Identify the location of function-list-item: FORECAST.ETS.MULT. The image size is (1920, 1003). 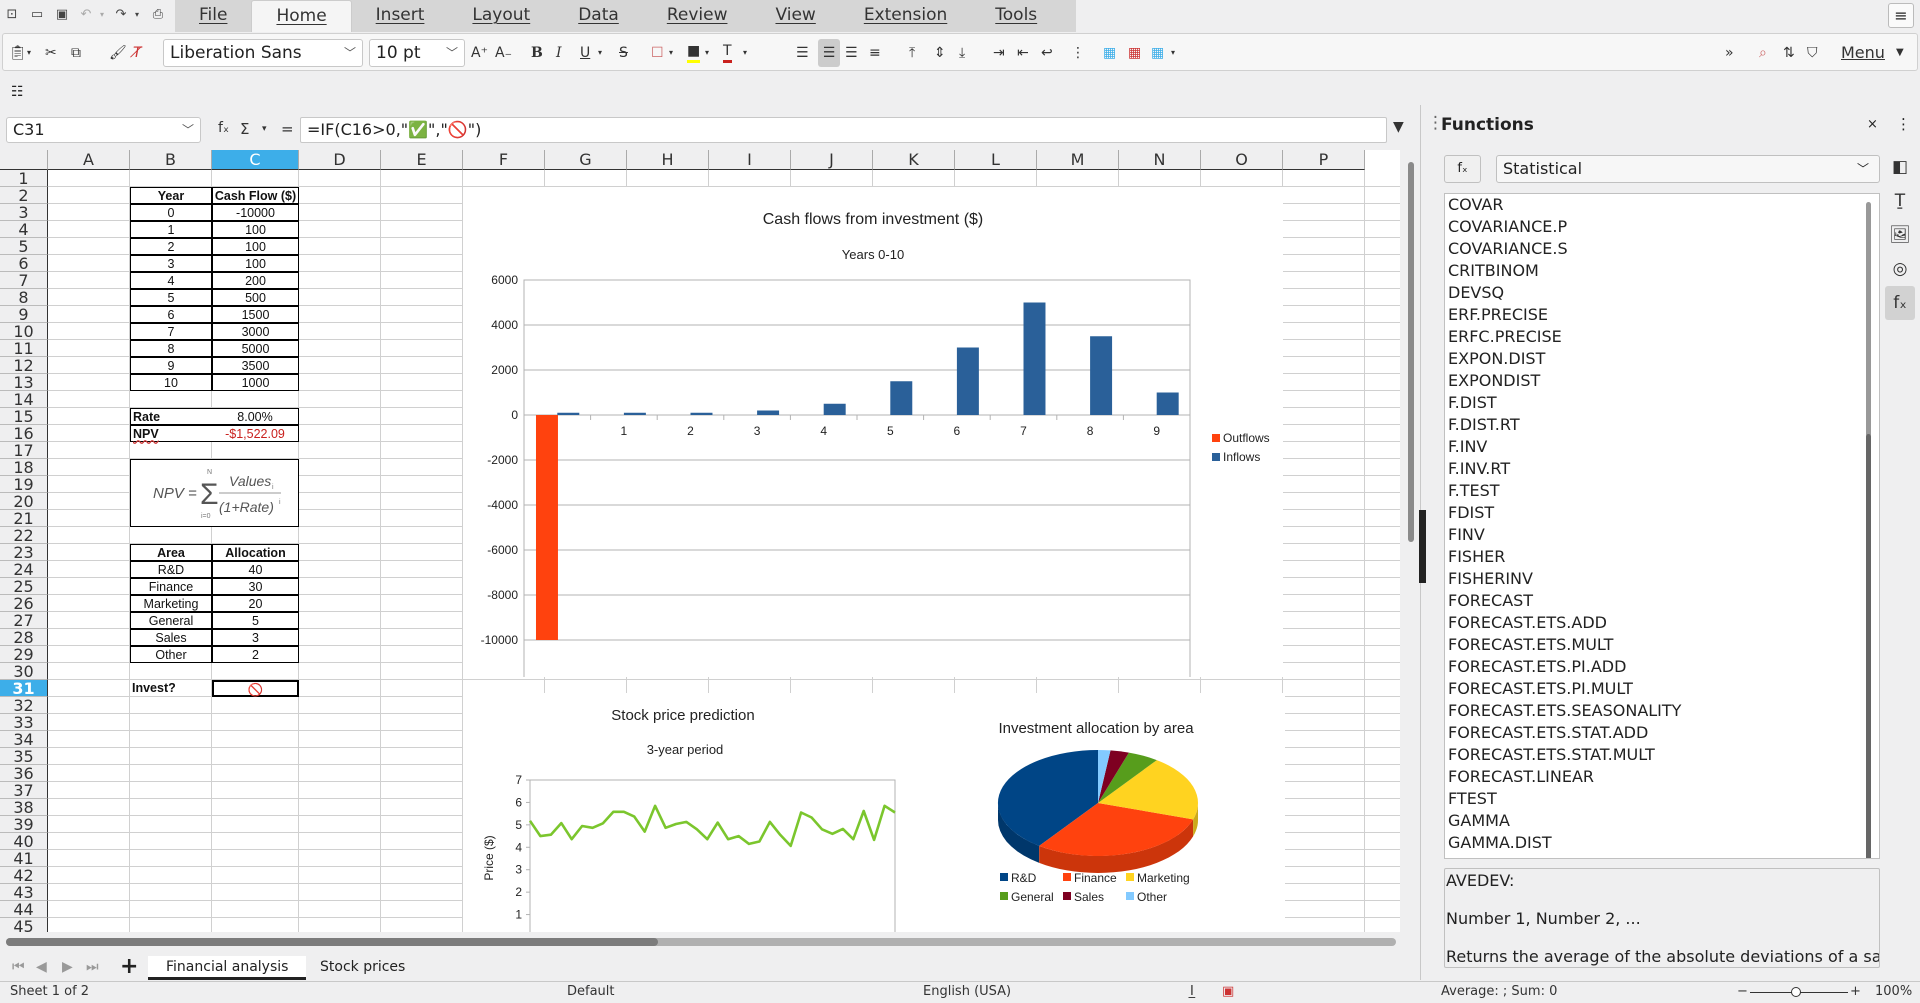
(1662, 645).